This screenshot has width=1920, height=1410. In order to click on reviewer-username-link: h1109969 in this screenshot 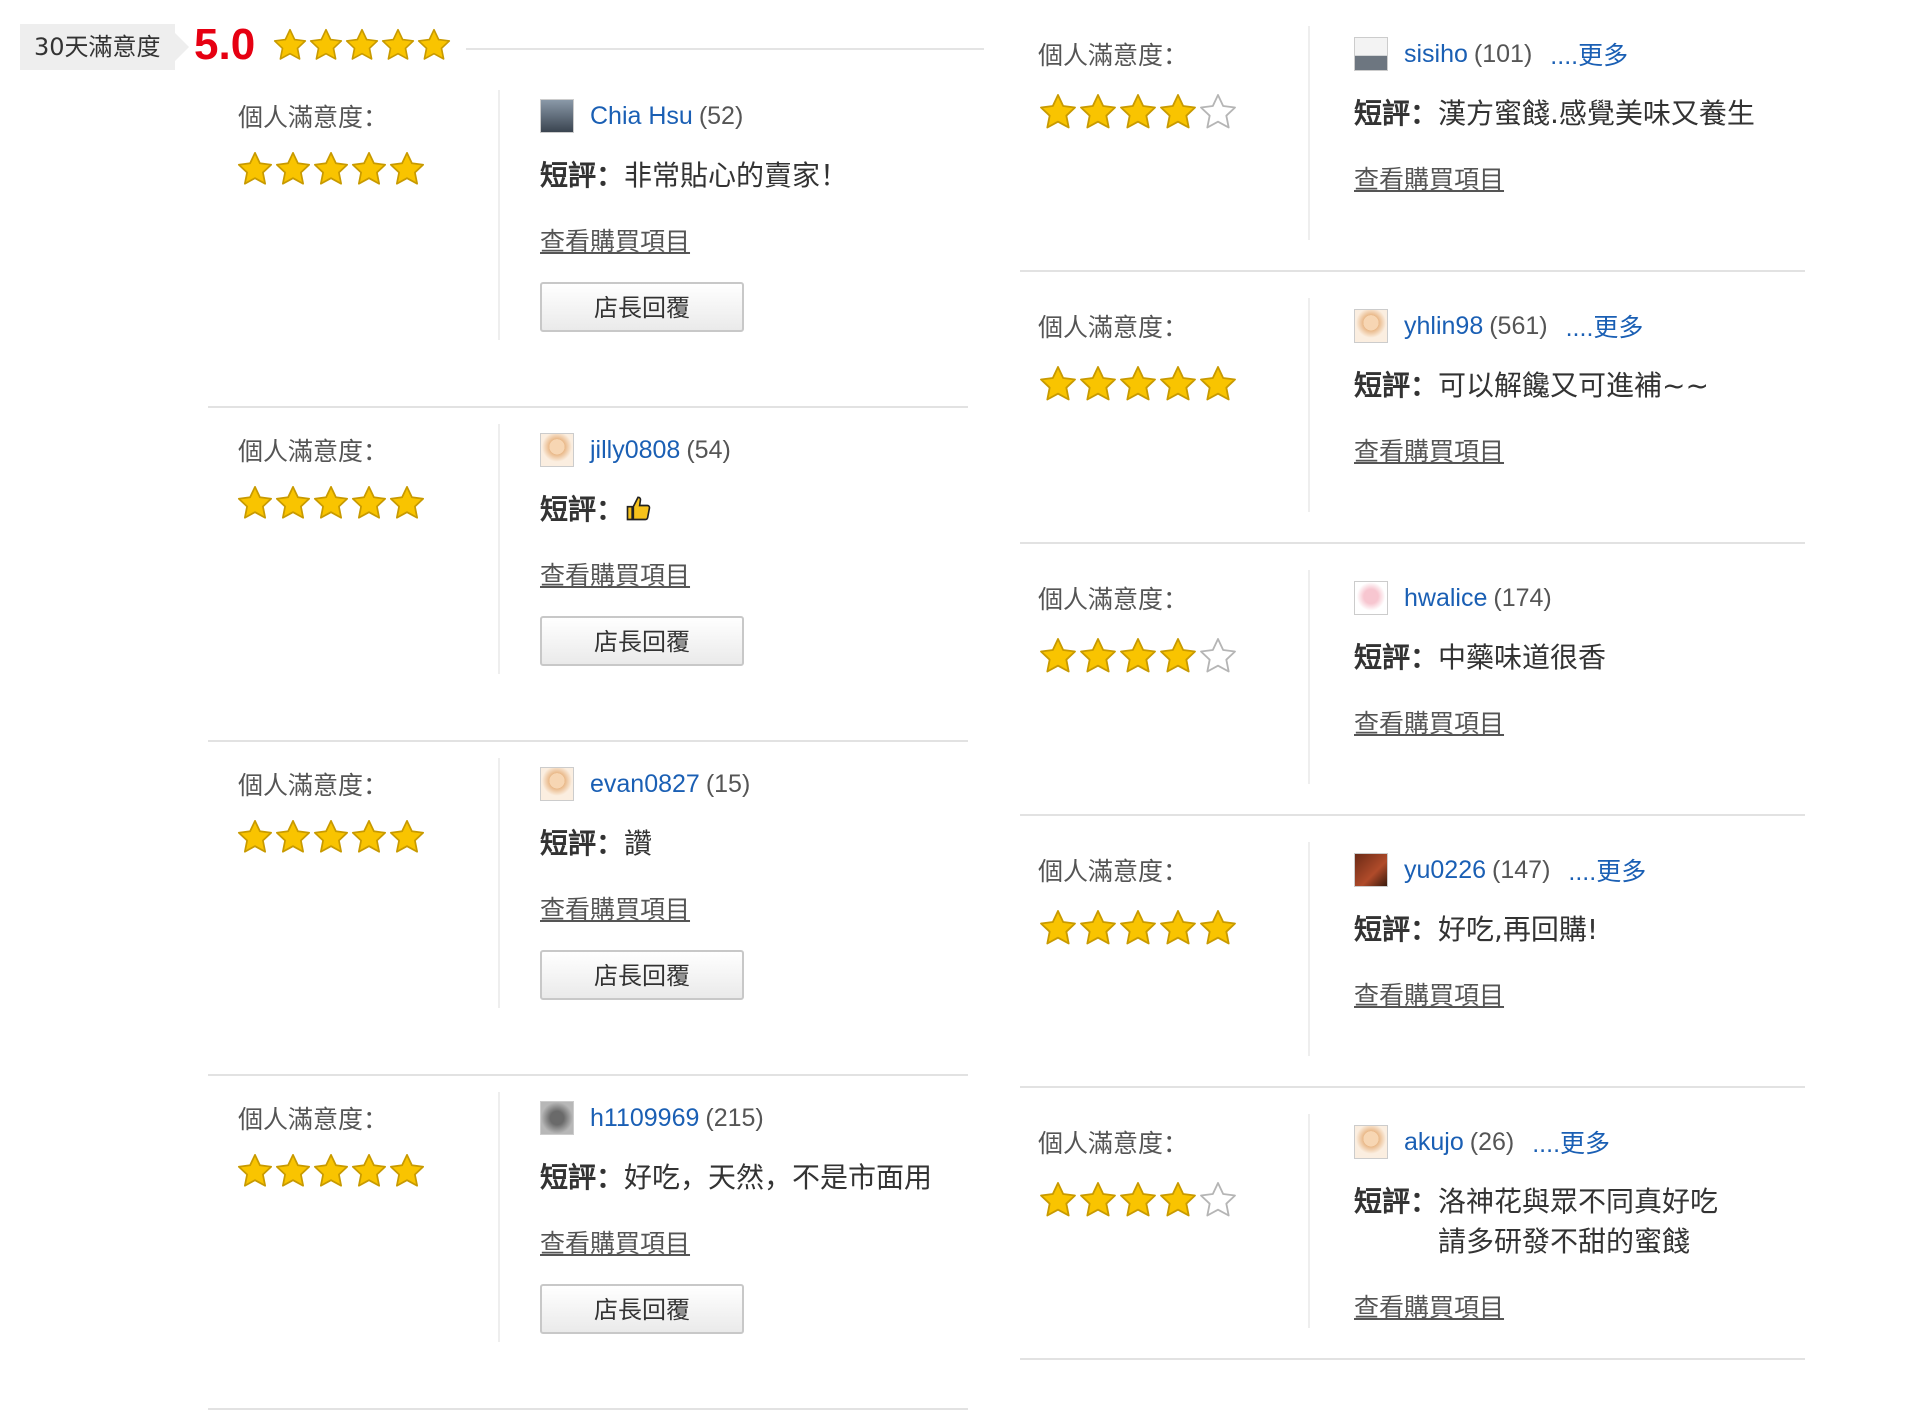, I will do `click(644, 1118)`.